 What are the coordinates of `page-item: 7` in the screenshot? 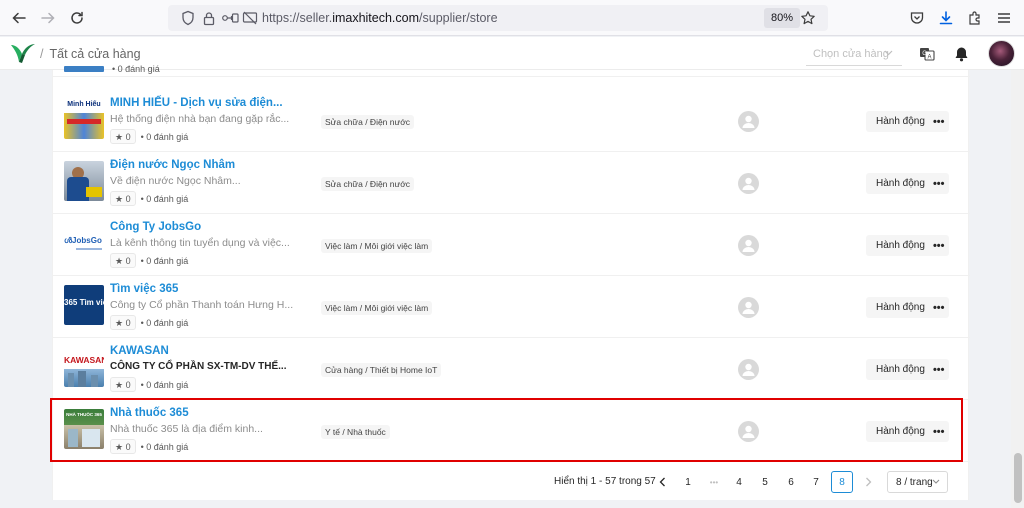 It's located at (816, 482).